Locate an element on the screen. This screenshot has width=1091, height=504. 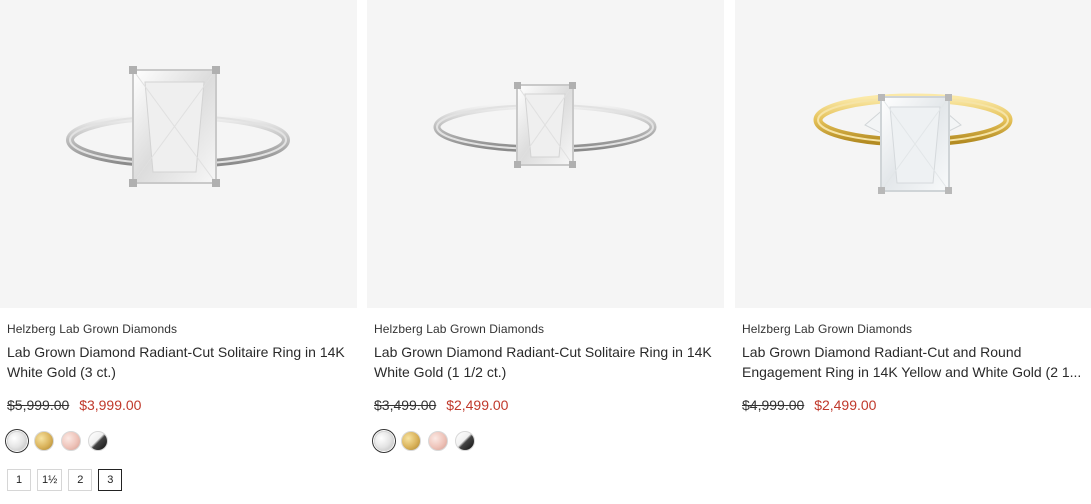
ring-image-radiant-solitaire-3ct is located at coordinates (178, 126).